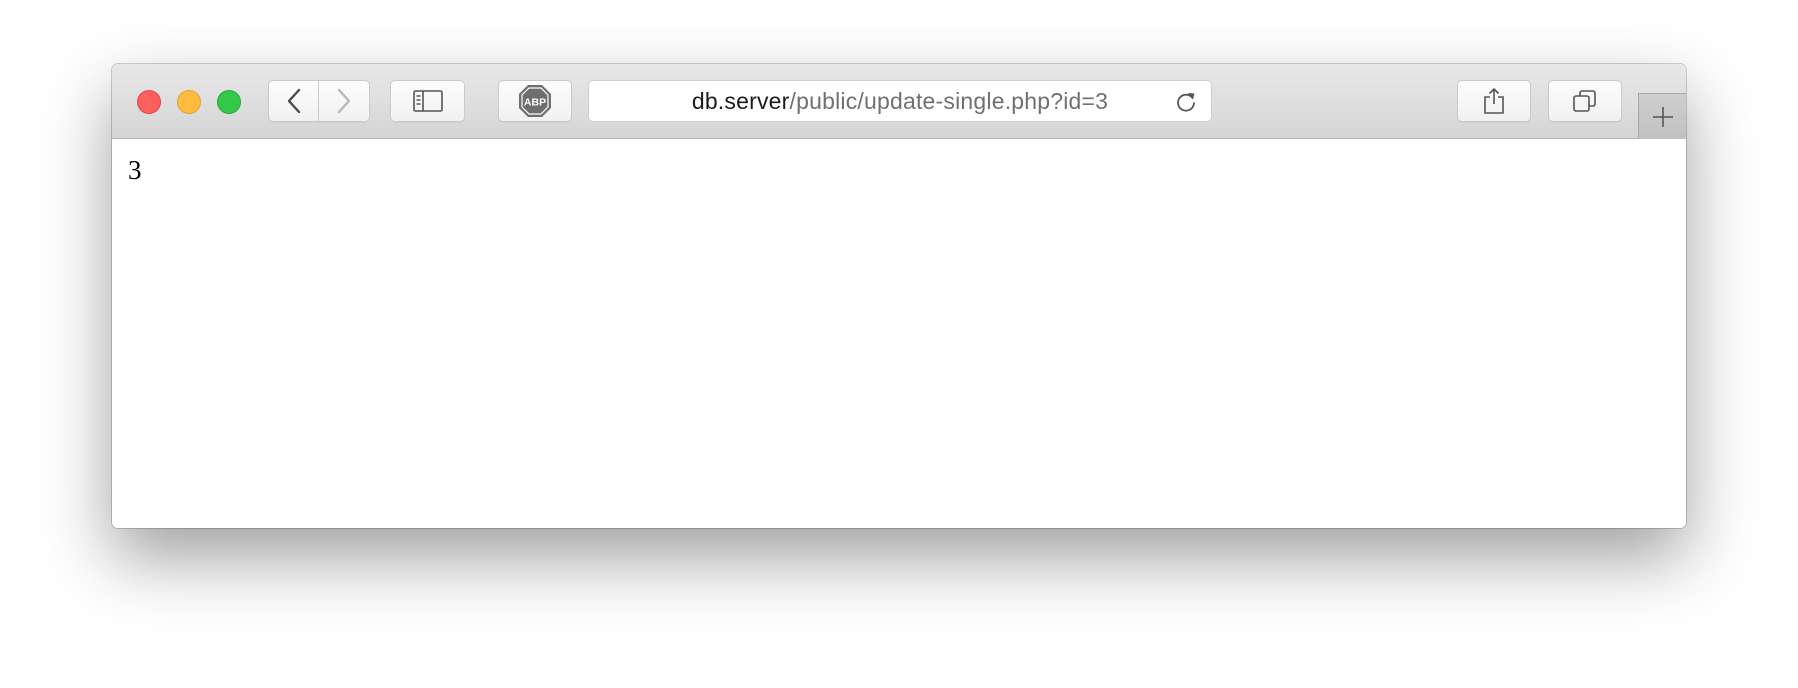 This screenshot has height=688, width=1798. Describe the element at coordinates (189, 102) in the screenshot. I see `minimize-window-button` at that location.